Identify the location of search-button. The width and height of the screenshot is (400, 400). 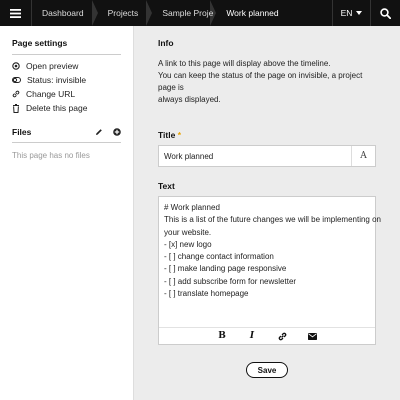
(385, 13).